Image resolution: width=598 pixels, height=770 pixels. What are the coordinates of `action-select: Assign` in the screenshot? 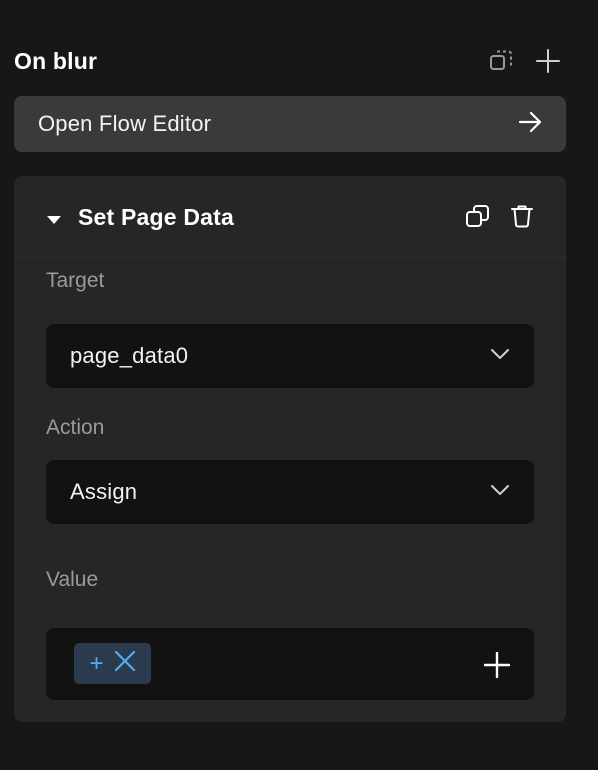 It's located at (290, 492).